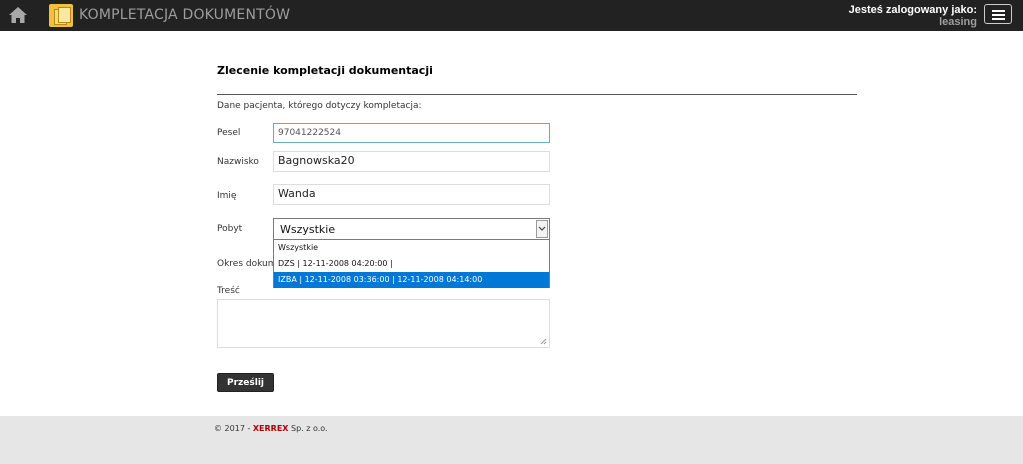 The height and width of the screenshot is (464, 1023). Describe the element at coordinates (18, 15) in the screenshot. I see `home-icon` at that location.